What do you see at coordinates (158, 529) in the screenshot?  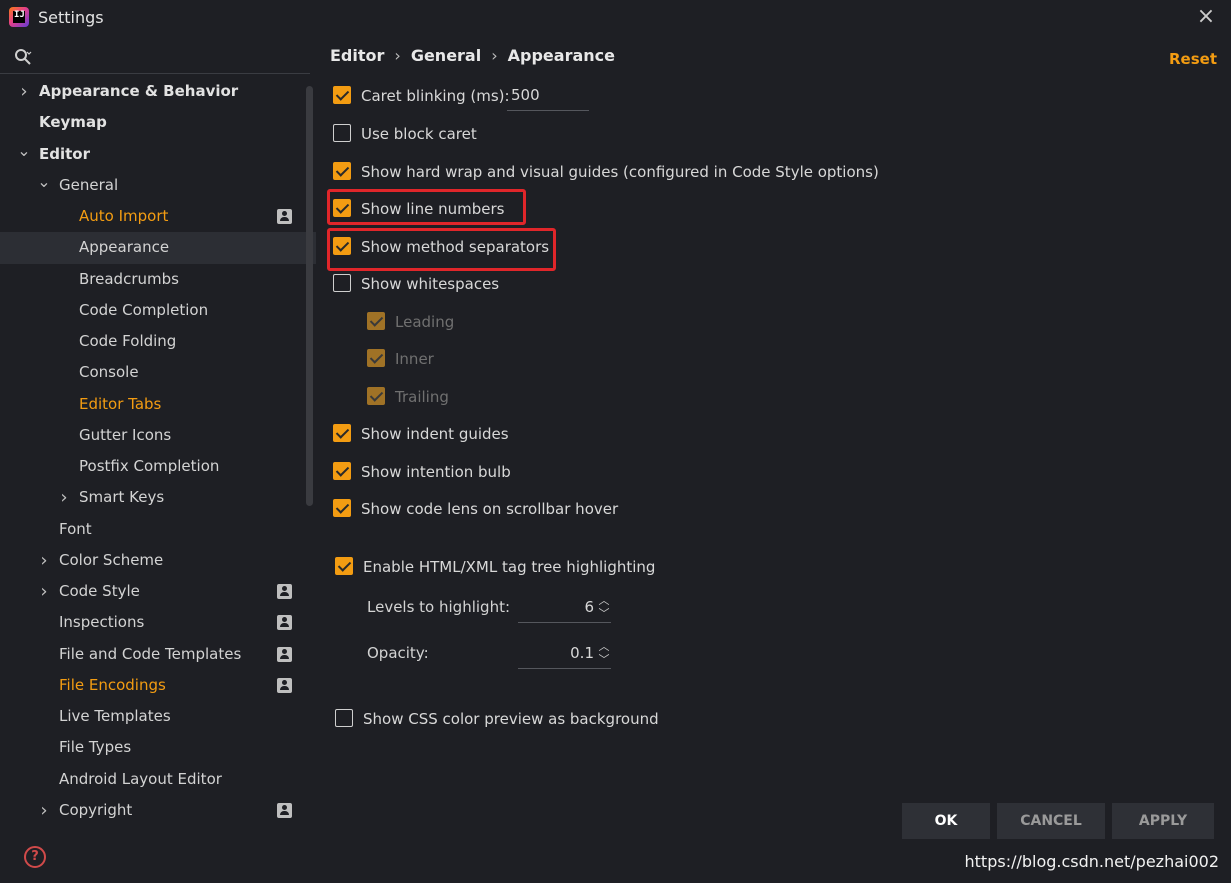 I see `sidebar-item-font: Font` at bounding box center [158, 529].